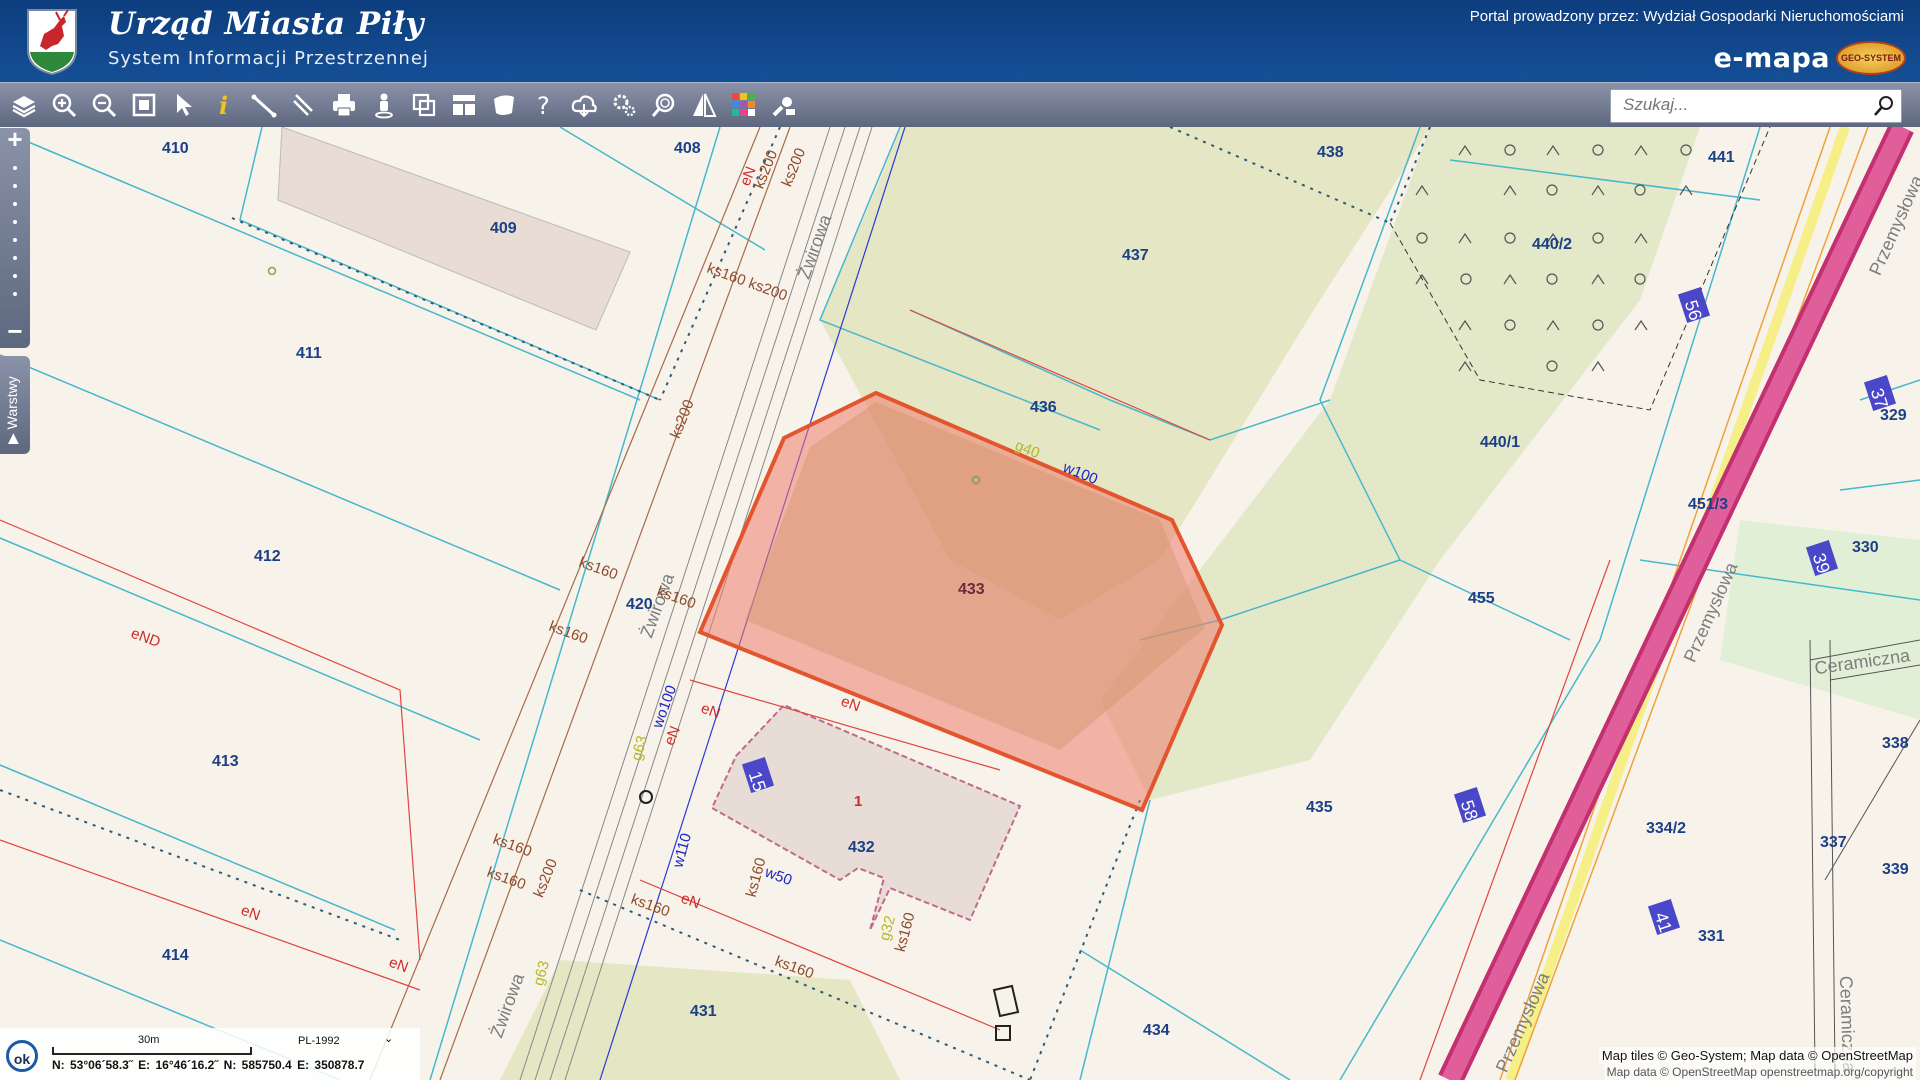 The width and height of the screenshot is (1920, 1080). Describe the element at coordinates (384, 105) in the screenshot. I see `street-view-icon` at that location.